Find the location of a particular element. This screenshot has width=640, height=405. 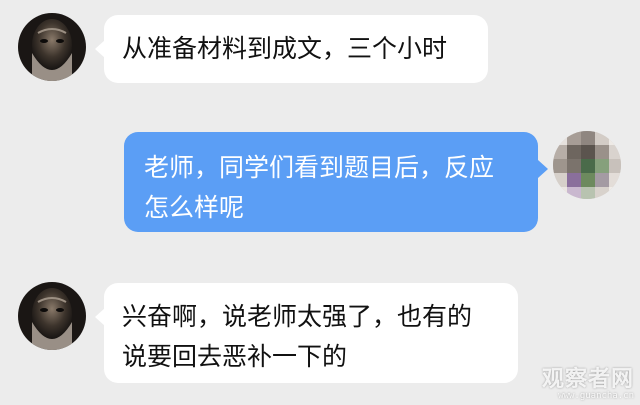

message-text-line-1: 老师，同学们看到题目后，反应 is located at coordinates (319, 167).